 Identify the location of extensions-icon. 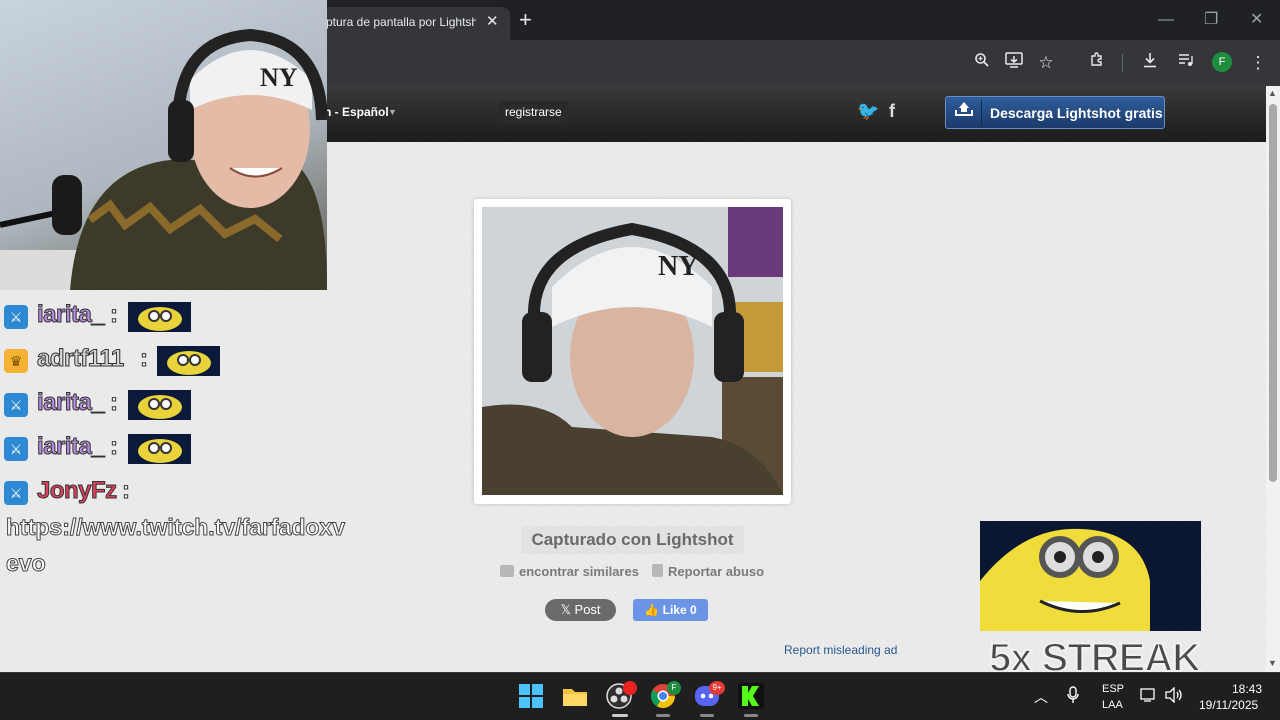
(1097, 63).